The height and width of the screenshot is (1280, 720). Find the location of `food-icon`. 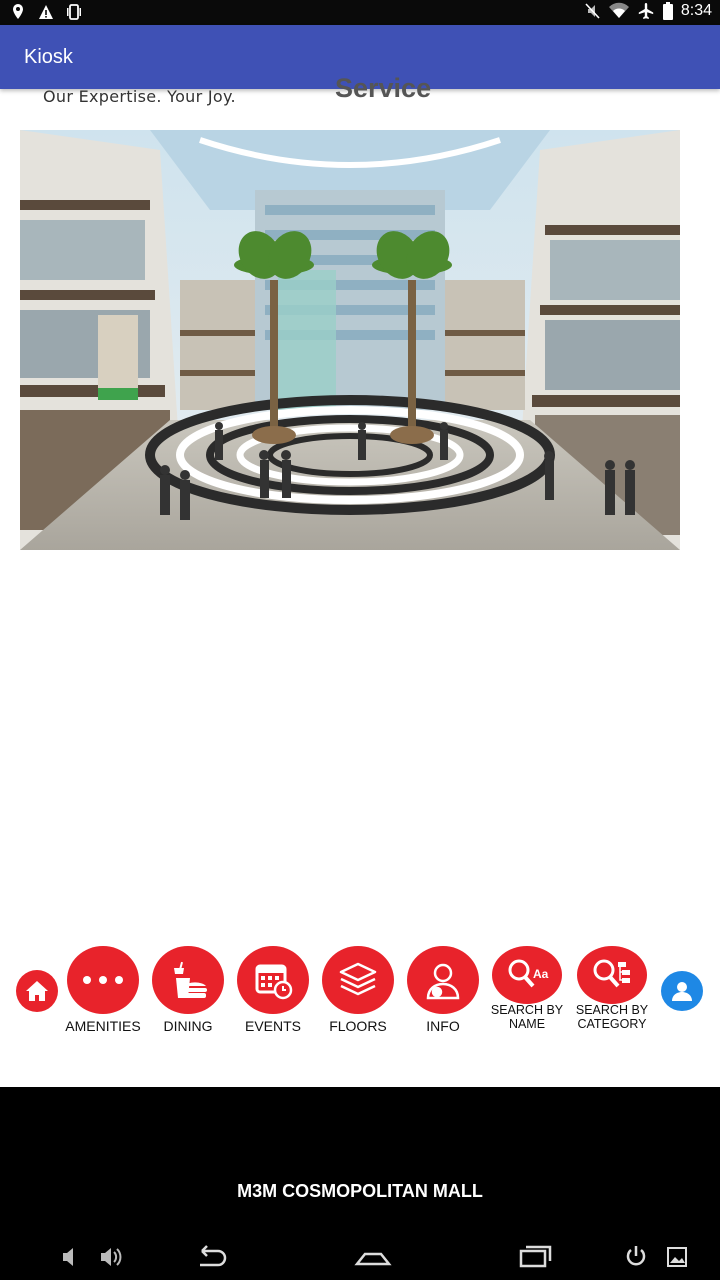

food-icon is located at coordinates (188, 980).